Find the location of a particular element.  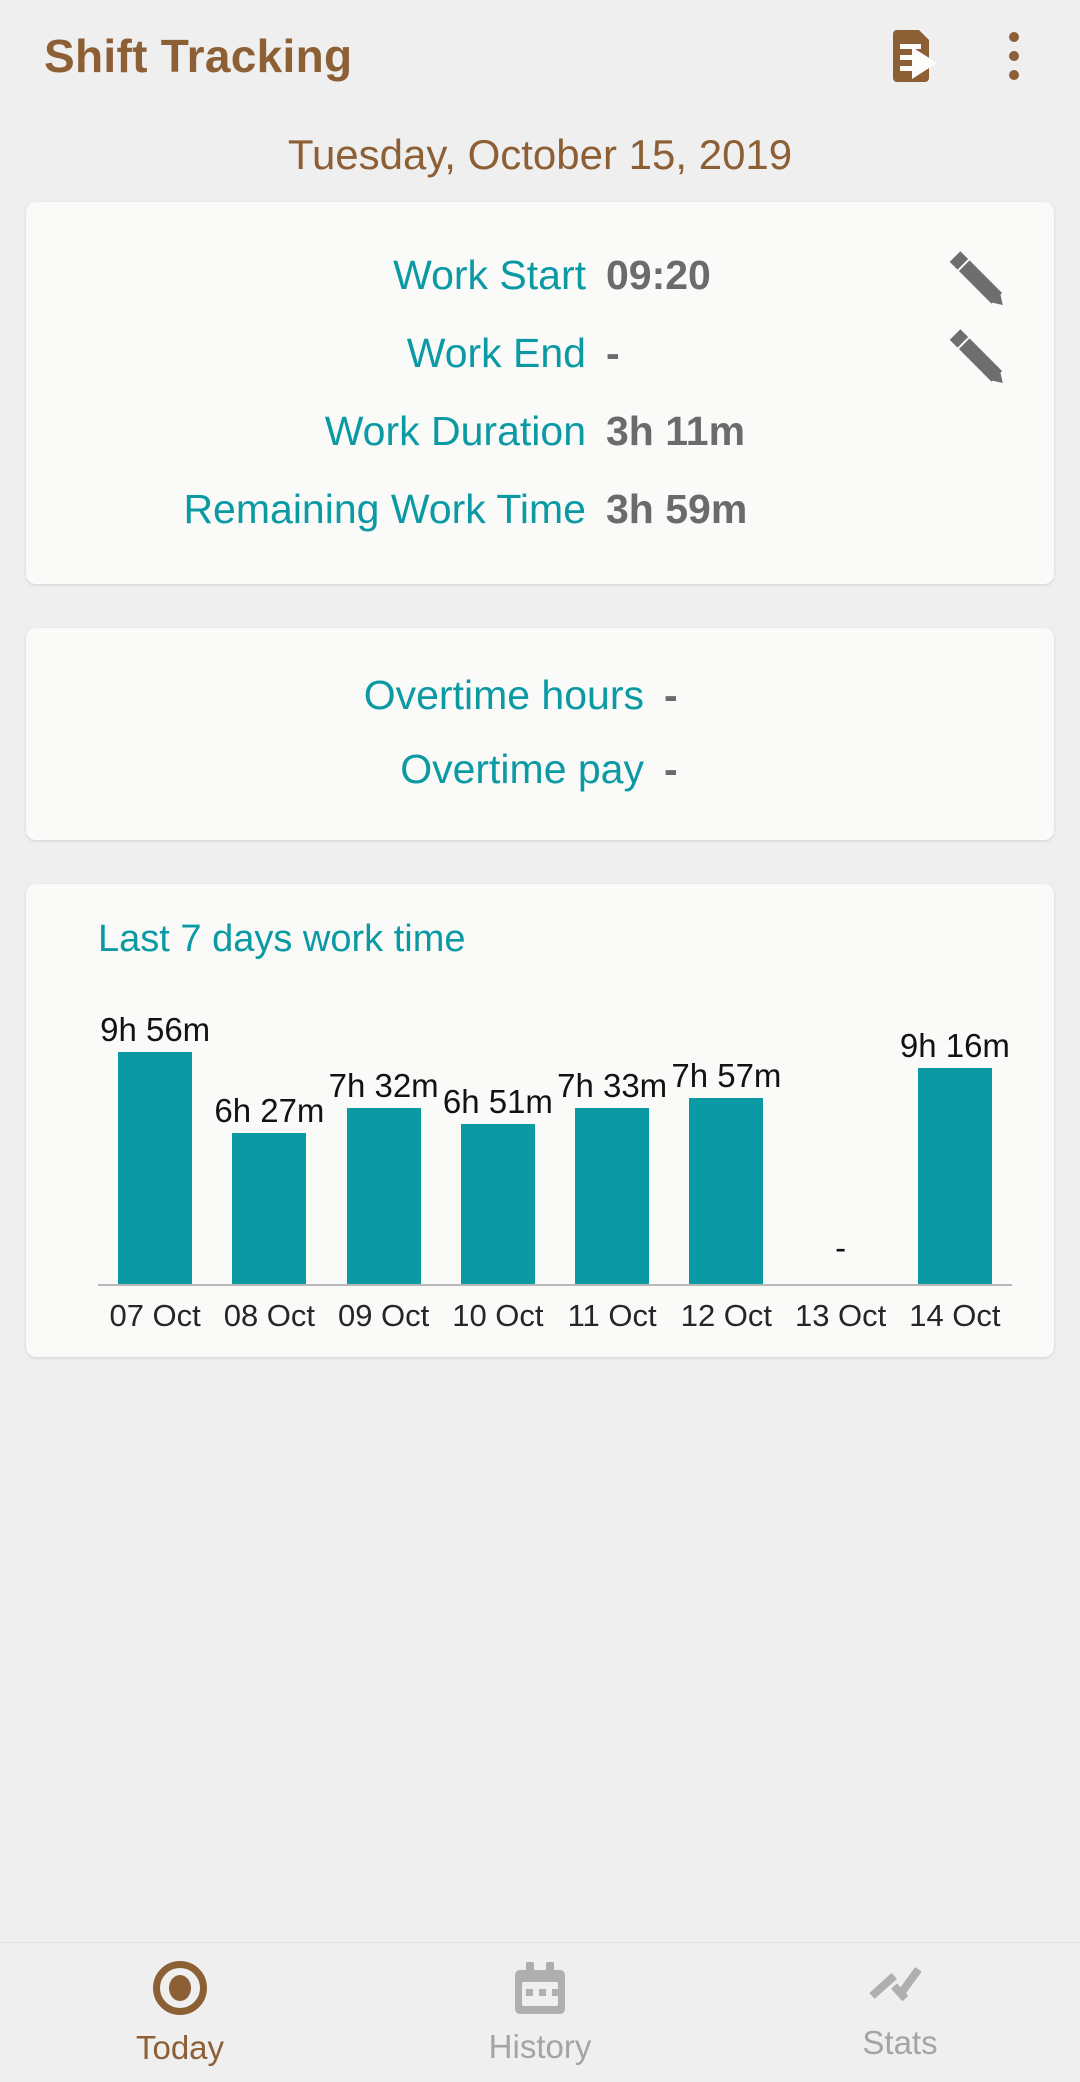

bar-column: 7h 32m is located at coordinates (384, 1149).